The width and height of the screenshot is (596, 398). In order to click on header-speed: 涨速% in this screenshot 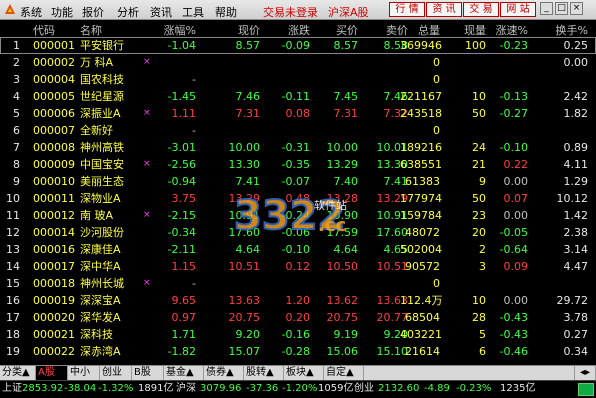, I will do `click(508, 30)`.